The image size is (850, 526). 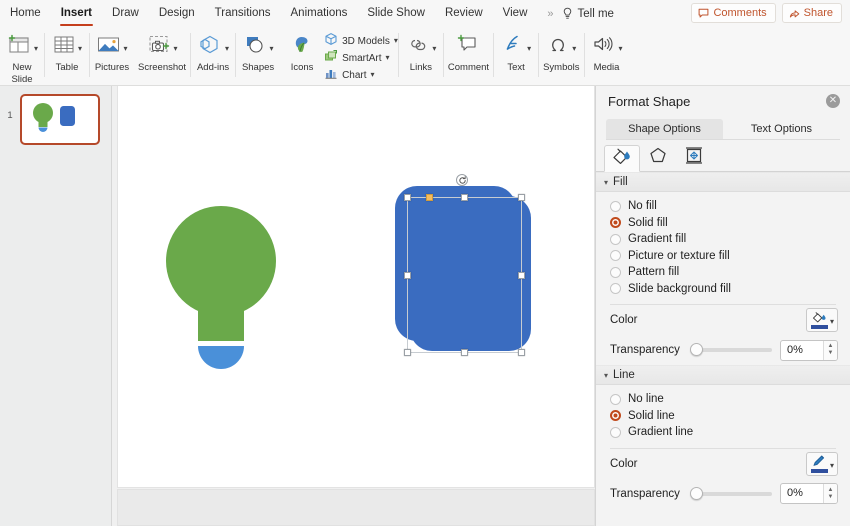 What do you see at coordinates (723, 223) in the screenshot?
I see `radio-solid-fill: Solid fill` at bounding box center [723, 223].